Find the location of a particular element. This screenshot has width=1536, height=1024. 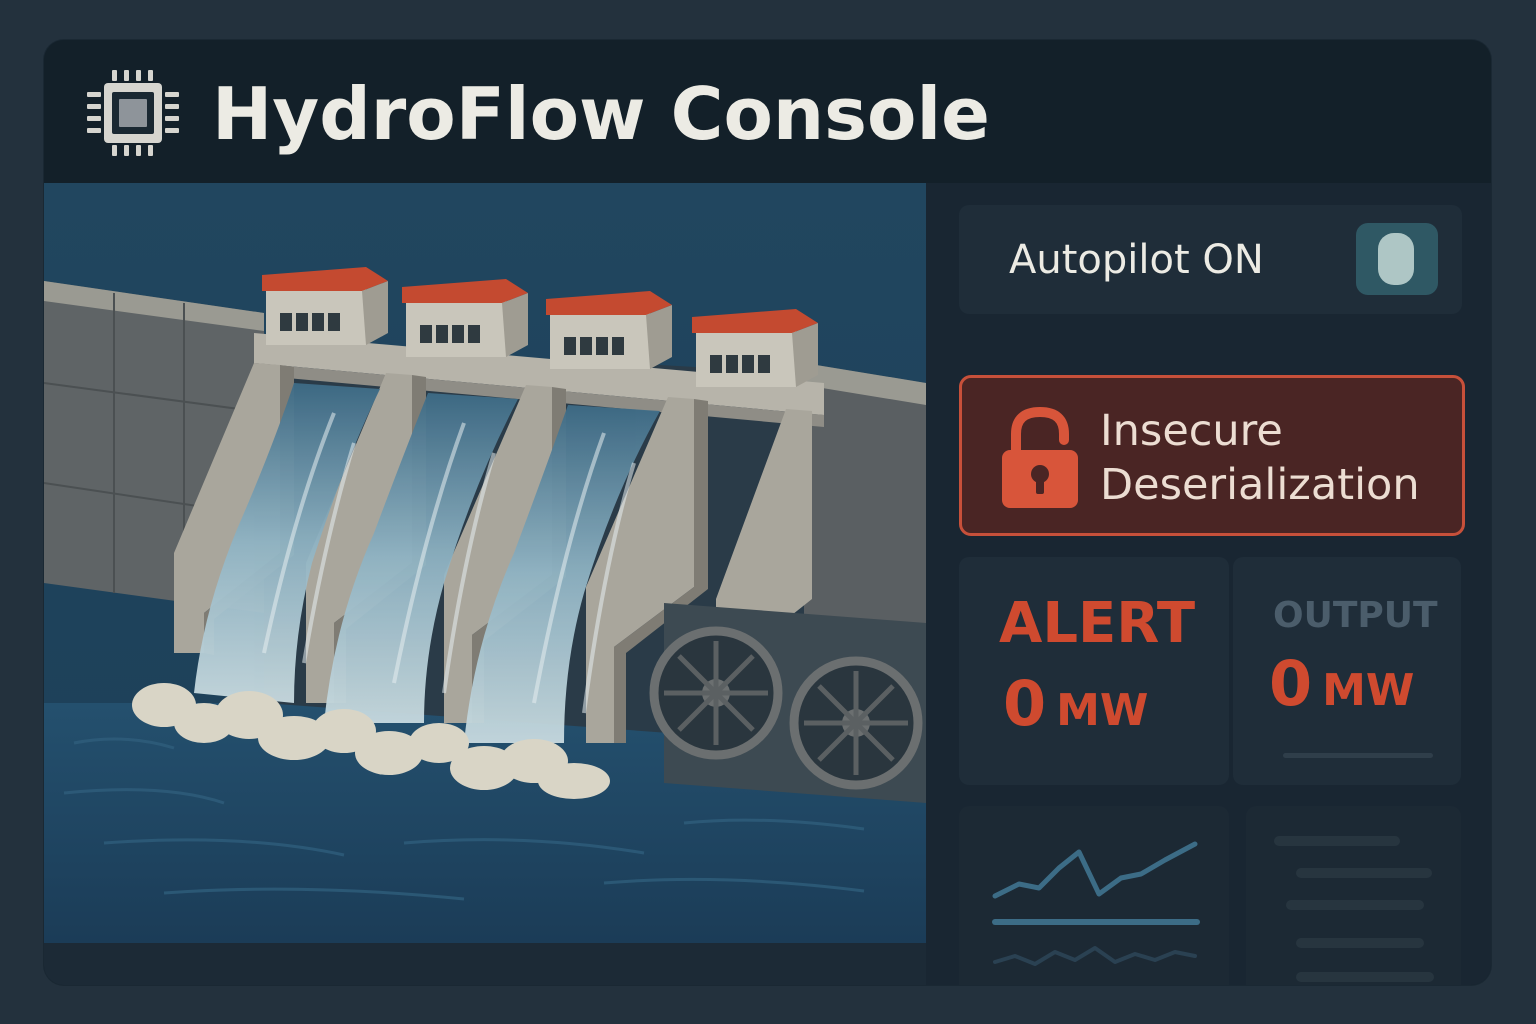

vulnerability-line-2: Deserialization is located at coordinates (1260, 485).